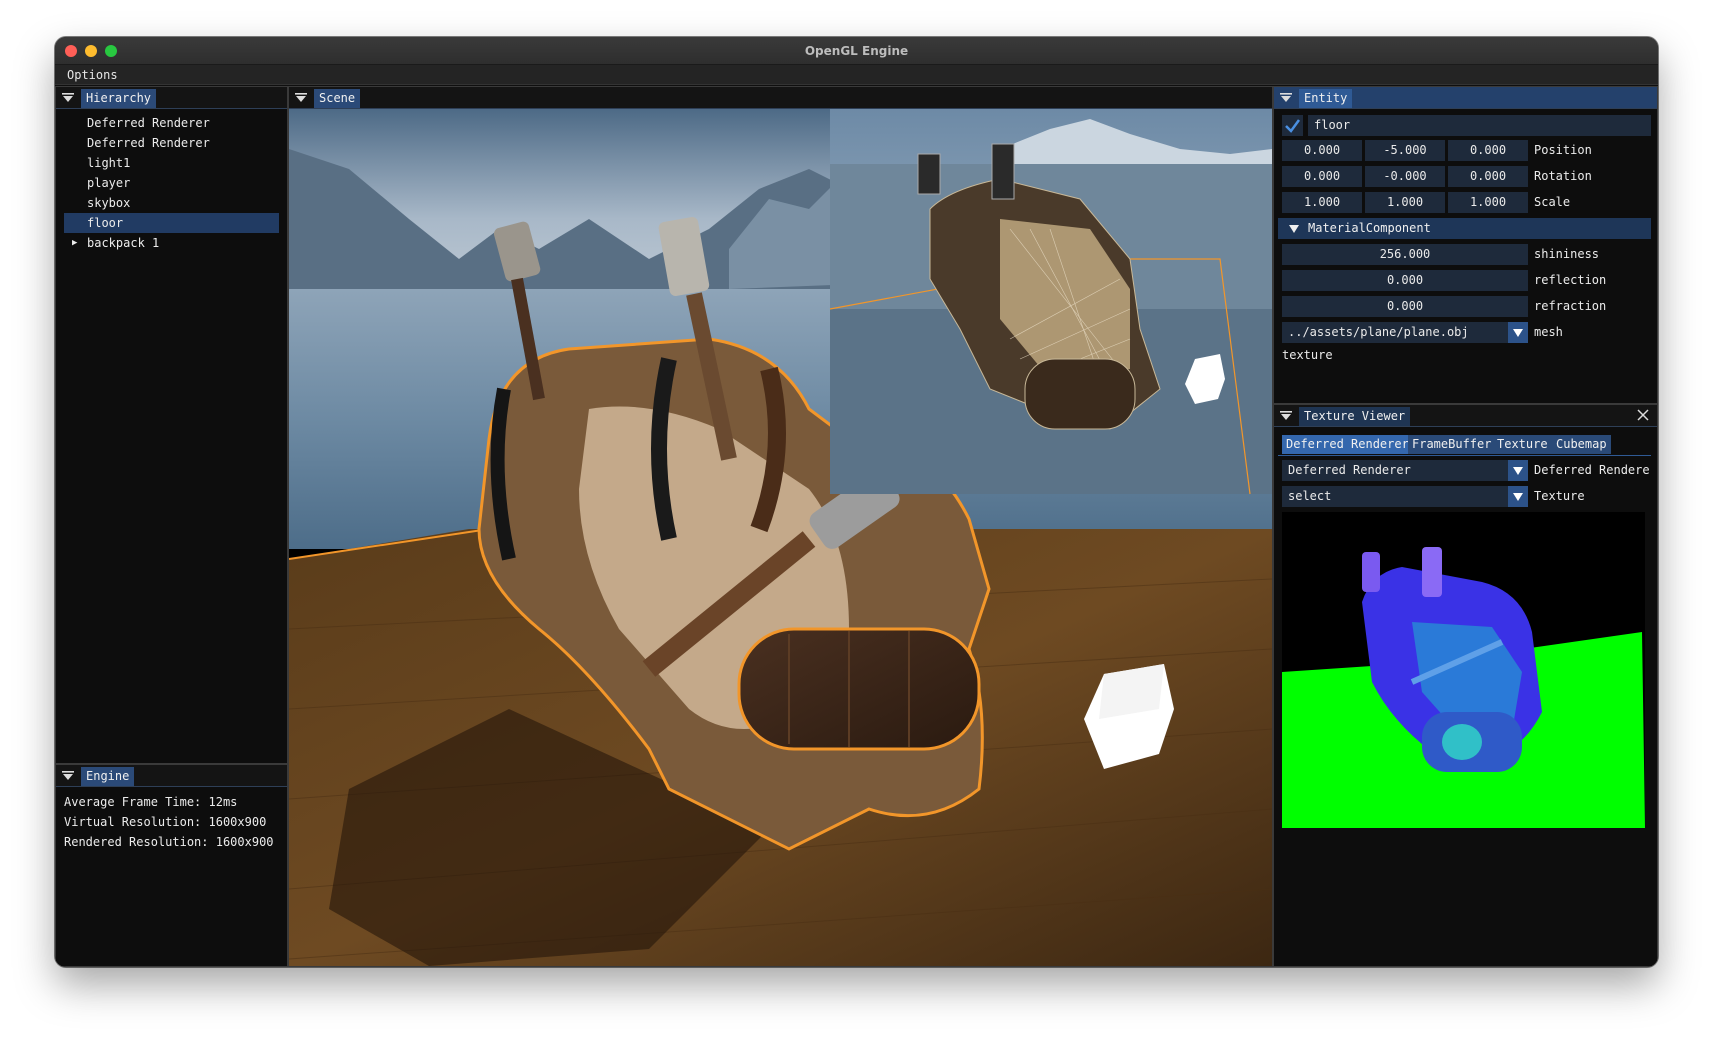 This screenshot has height=1040, width=1712. Describe the element at coordinates (171, 98) in the screenshot. I see `hierarchy-header: Hierarchy` at that location.